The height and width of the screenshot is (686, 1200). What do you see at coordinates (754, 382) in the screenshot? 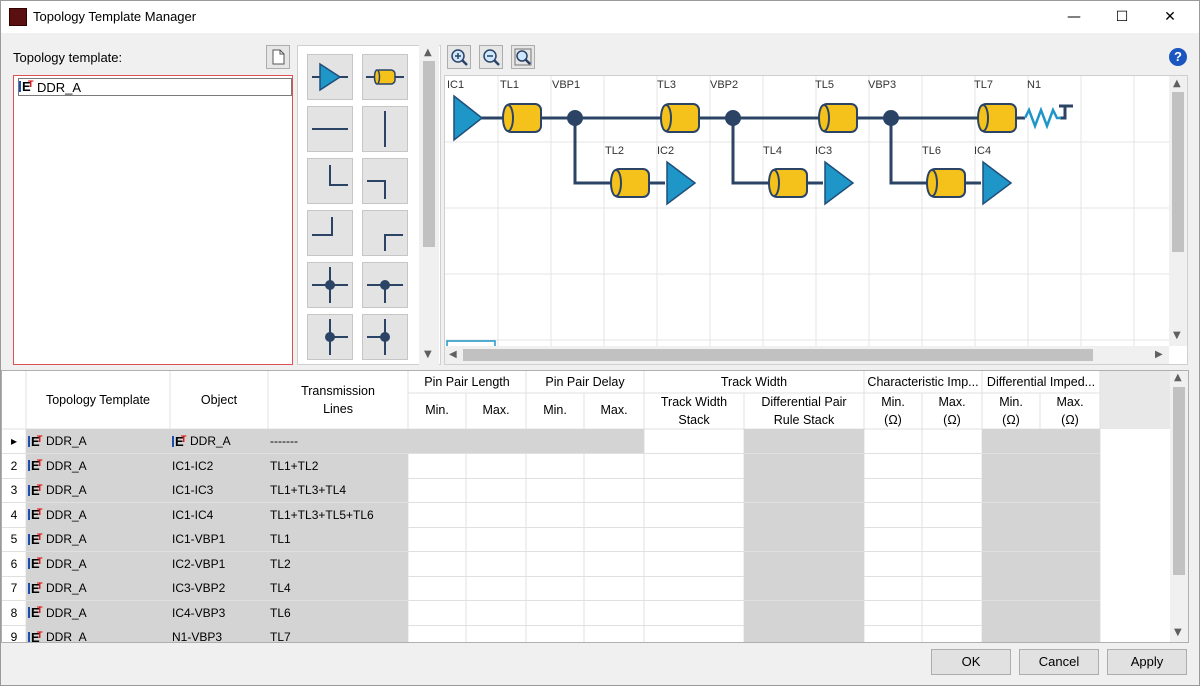
I see `col-track-width: Track Width` at bounding box center [754, 382].